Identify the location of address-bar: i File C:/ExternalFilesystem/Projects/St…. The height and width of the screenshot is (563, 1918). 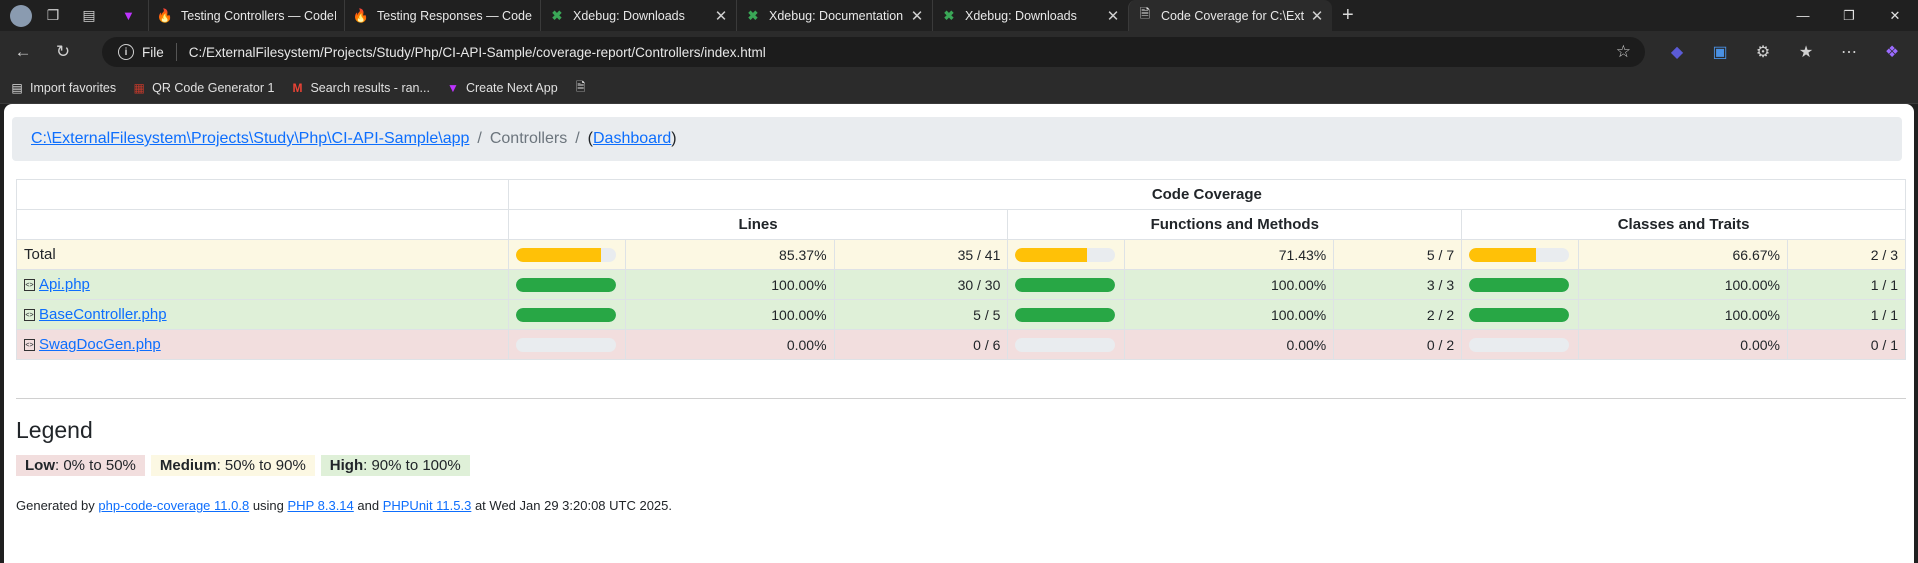
(873, 52).